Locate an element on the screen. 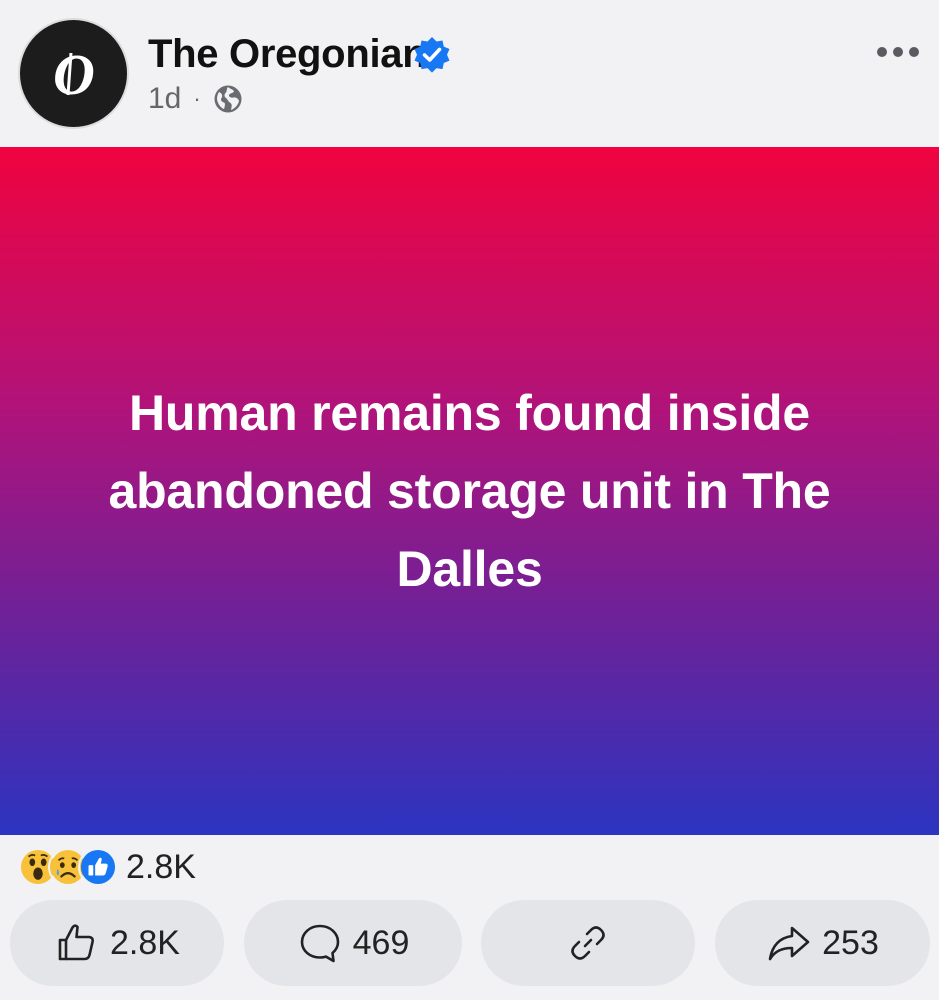 Image resolution: width=939 pixels, height=1000 pixels. comment-bubble-icon is located at coordinates (319, 943).